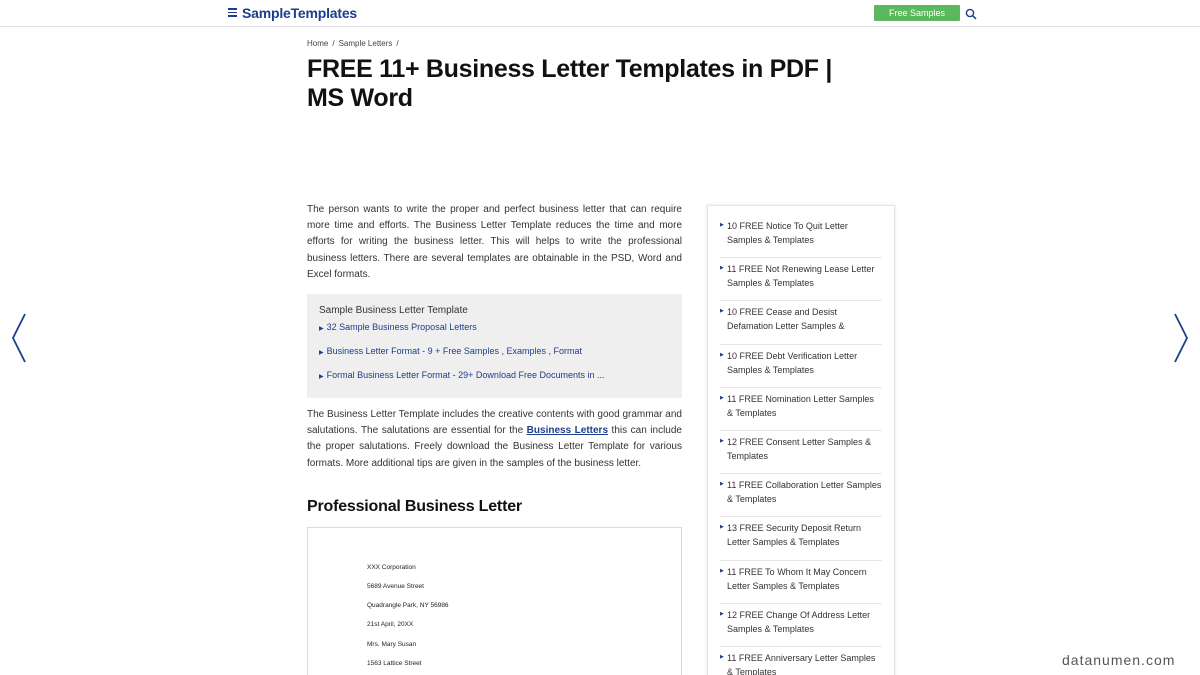  Describe the element at coordinates (1181, 338) in the screenshot. I see `chevron-right-icon` at that location.